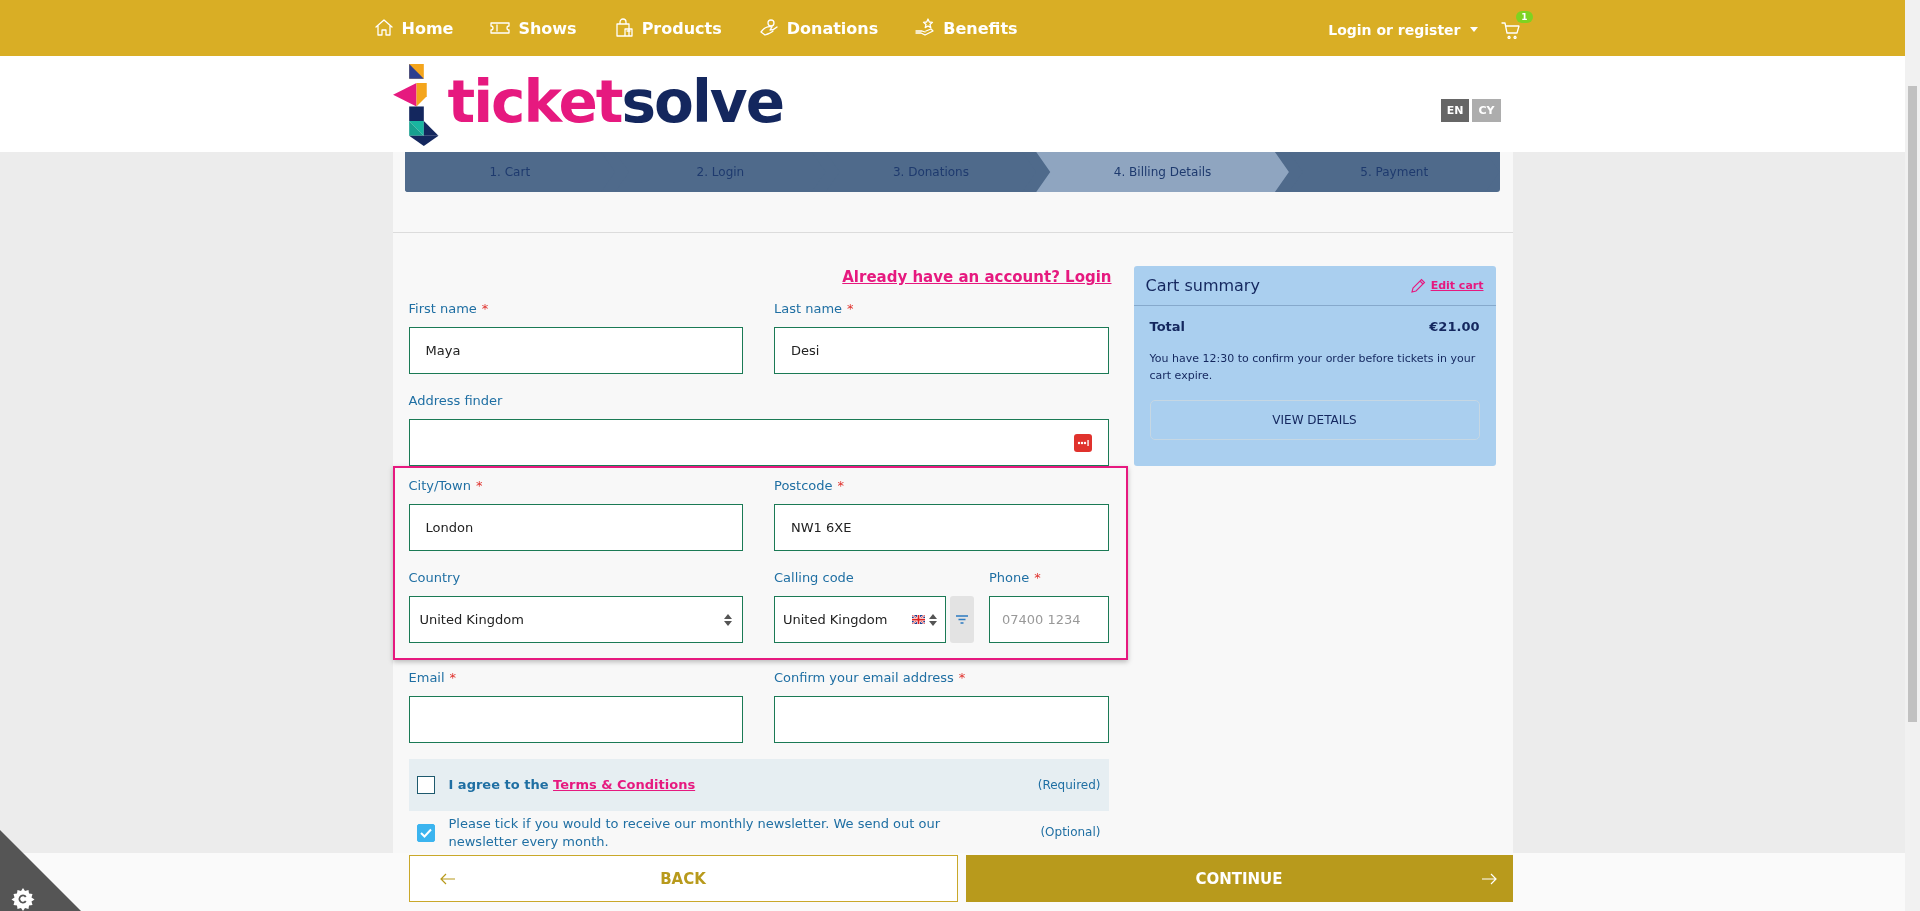 Image resolution: width=1920 pixels, height=911 pixels. Describe the element at coordinates (1473, 30) in the screenshot. I see `caret-icon` at that location.